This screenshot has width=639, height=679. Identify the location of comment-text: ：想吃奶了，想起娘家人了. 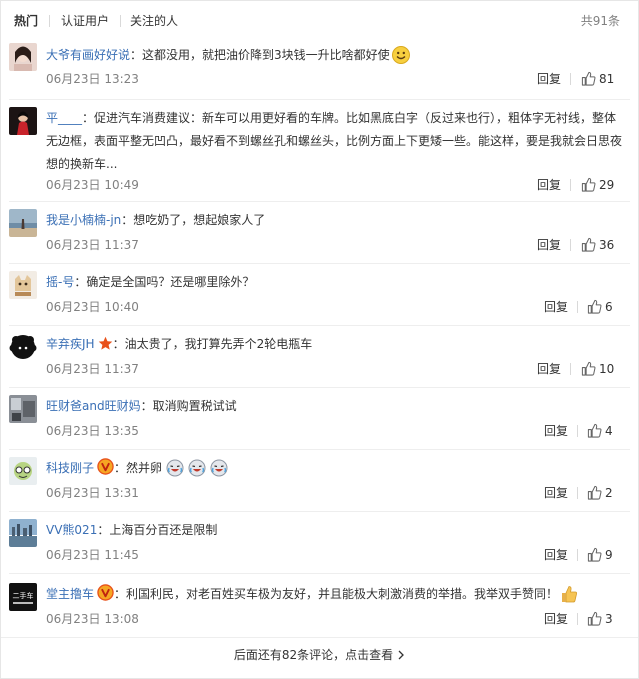
(193, 220).